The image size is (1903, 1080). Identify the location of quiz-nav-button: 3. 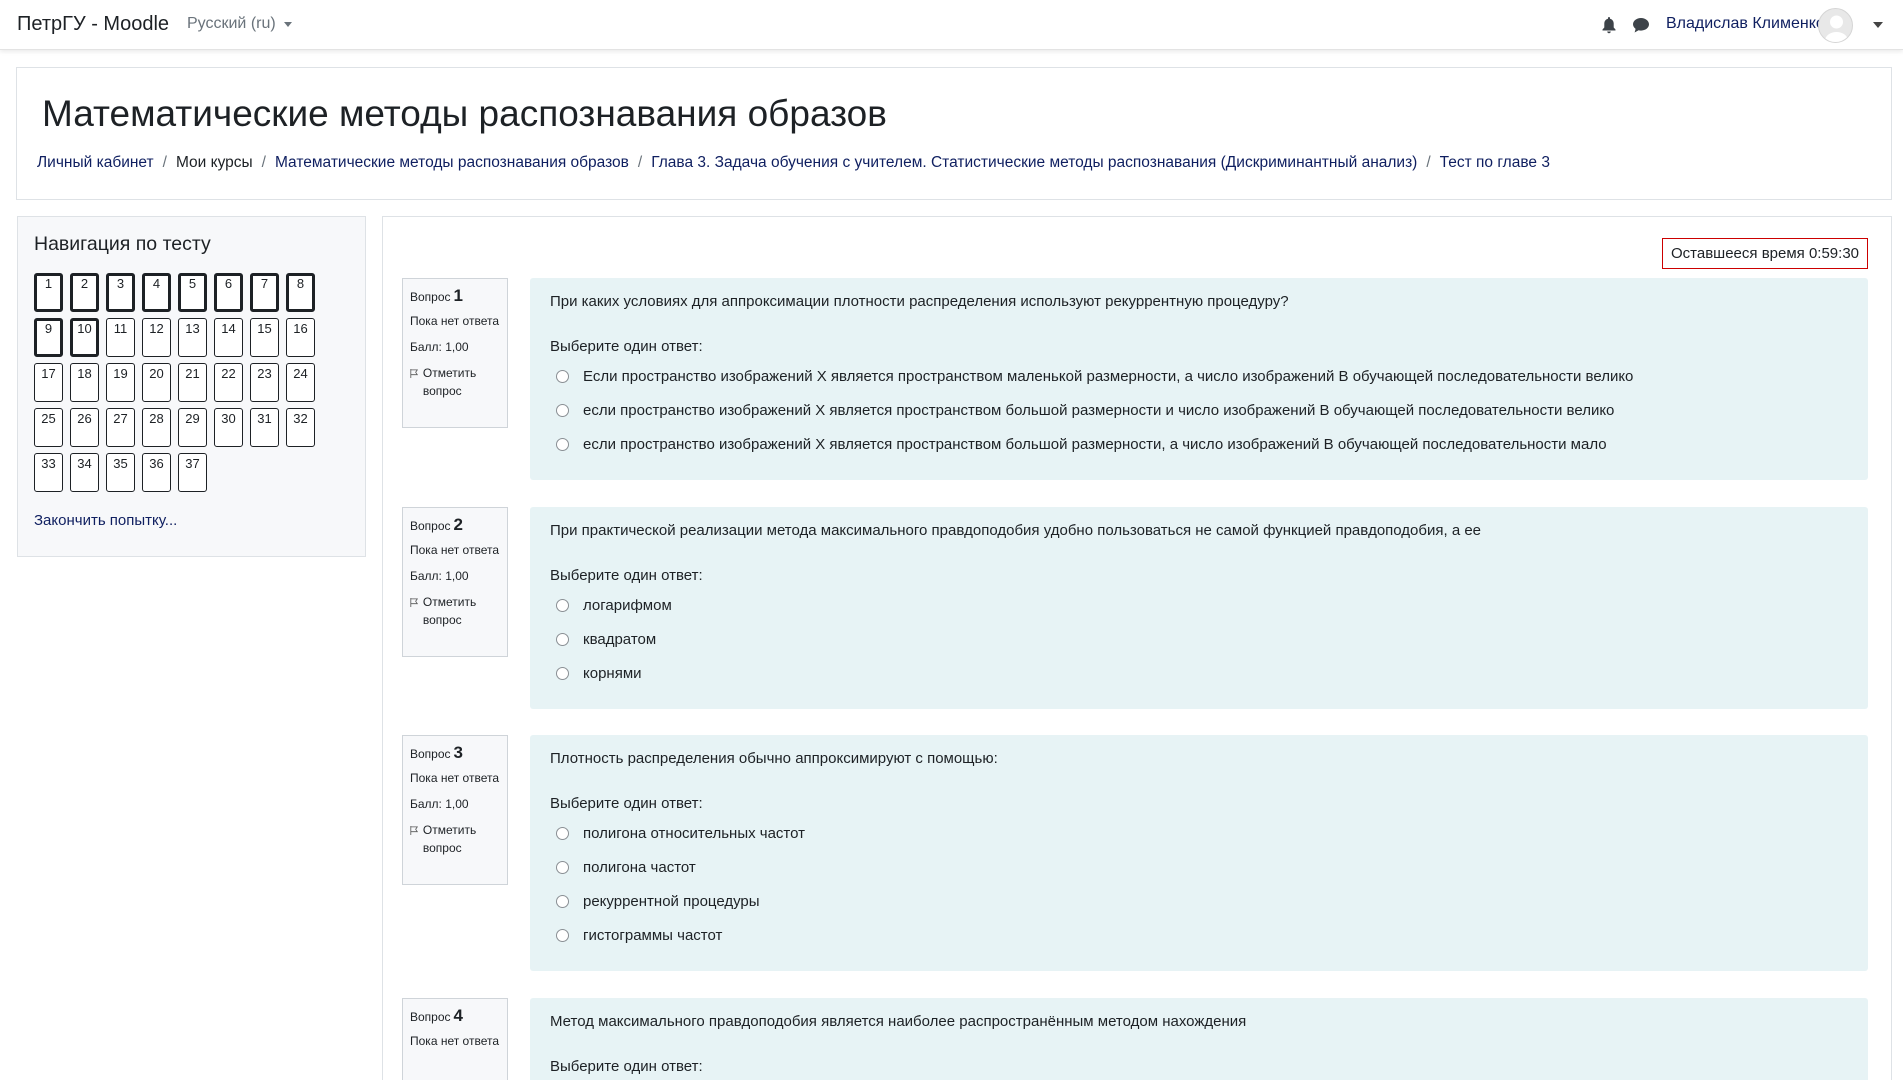
(120, 292).